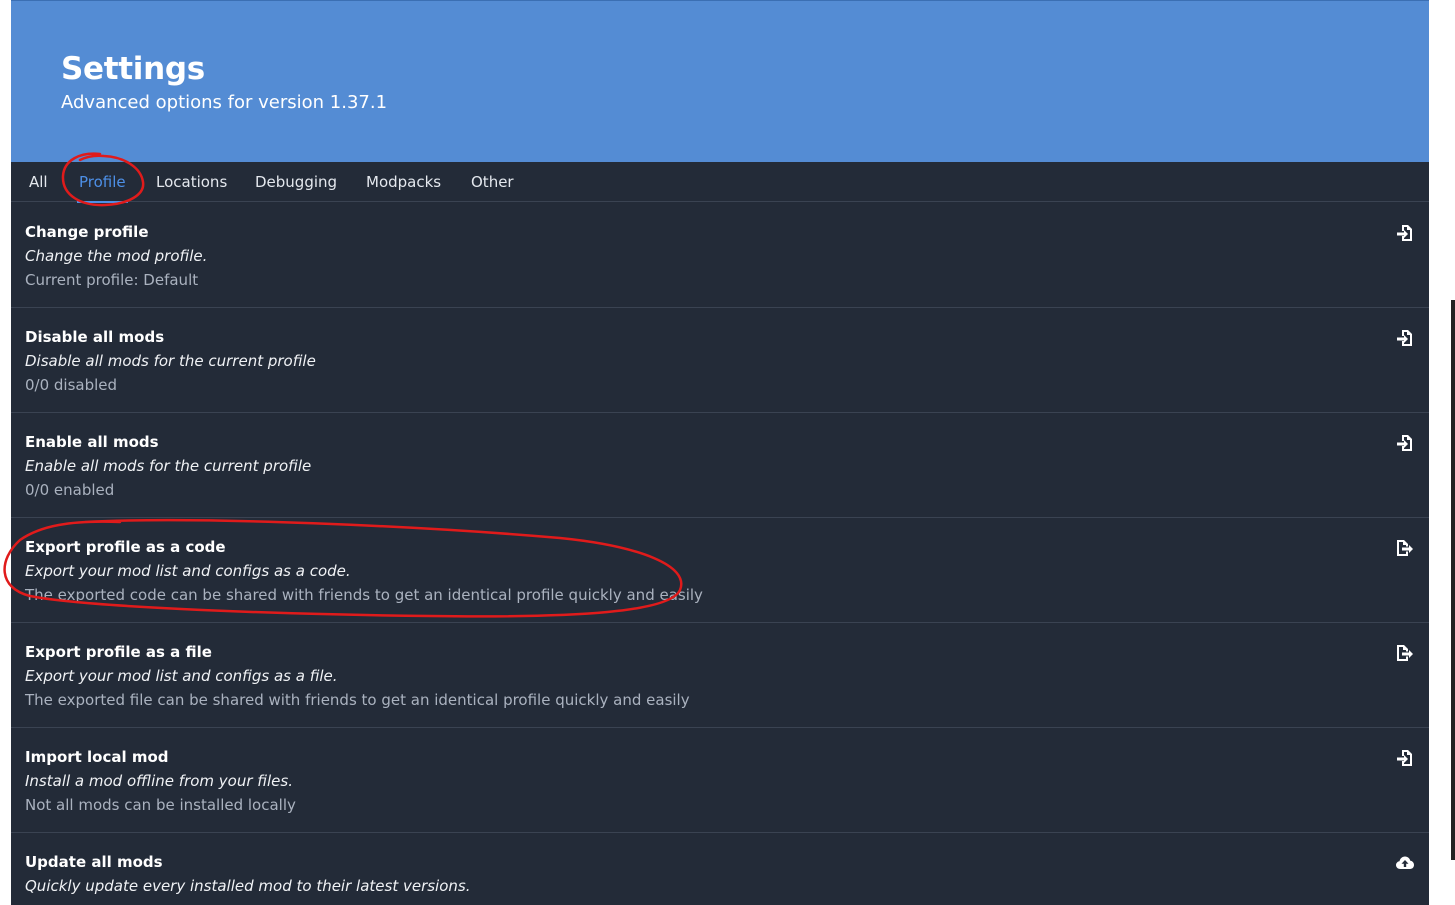 Image resolution: width=1455 pixels, height=905 pixels. Describe the element at coordinates (118, 652) in the screenshot. I see `setting-title: Export profile as a file` at that location.